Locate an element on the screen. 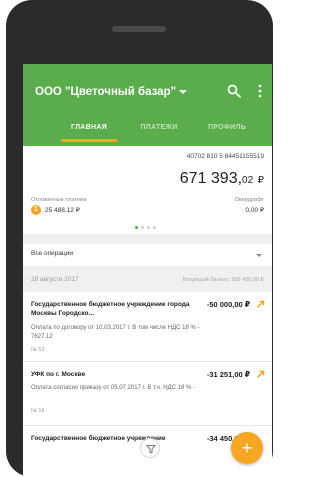 Image resolution: width=320 pixels, height=477 pixels. main-tabs: ГЛАВНАЯ ПЛАТЕЖИ ПРОФИЛЬ is located at coordinates (147, 133).